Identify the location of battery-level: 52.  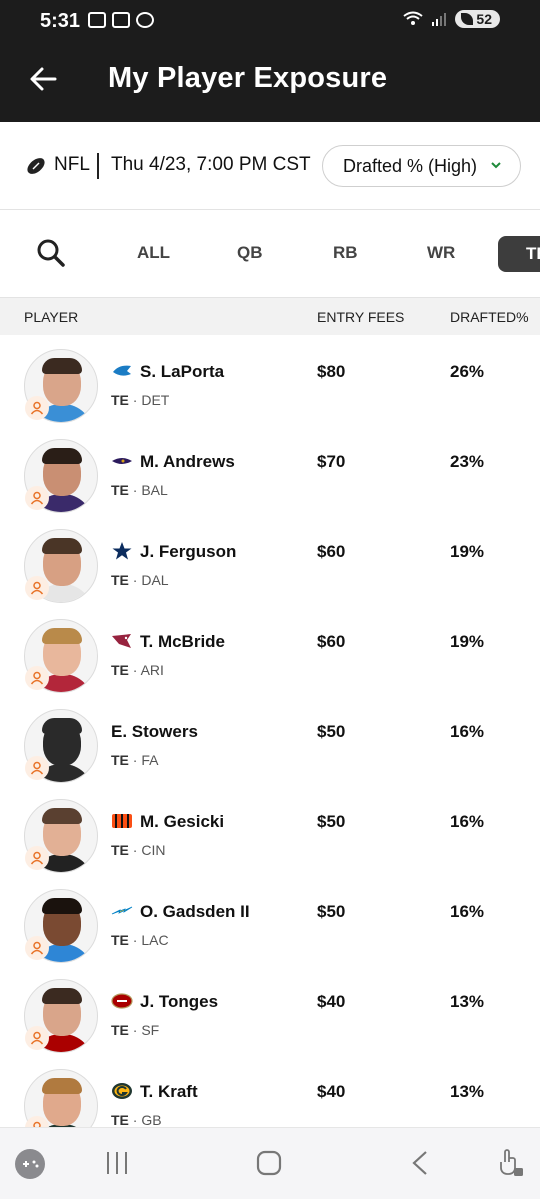
(484, 19).